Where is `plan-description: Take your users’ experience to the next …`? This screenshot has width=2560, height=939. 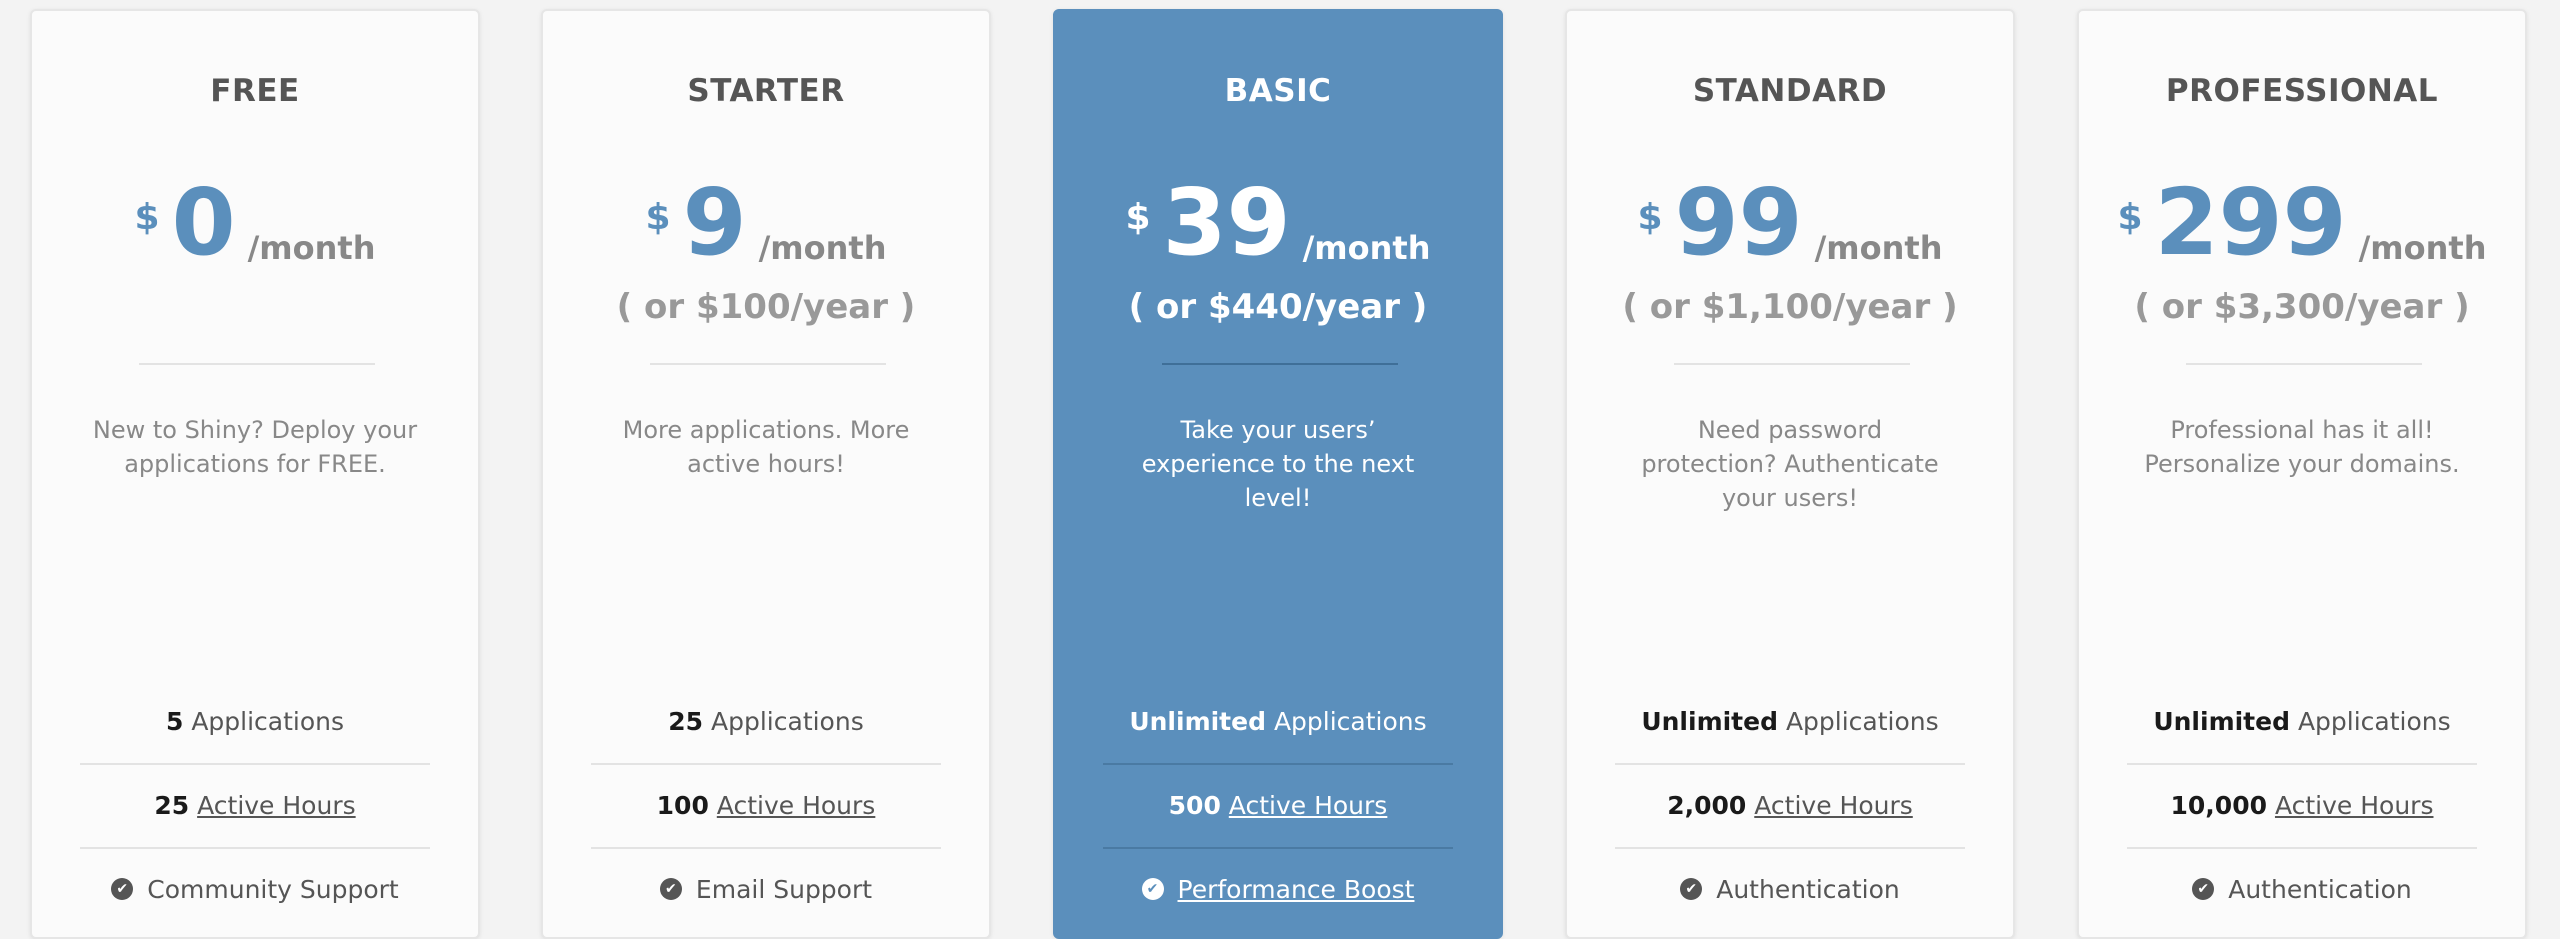
plan-description: Take your users’ experience to the next … is located at coordinates (1278, 464).